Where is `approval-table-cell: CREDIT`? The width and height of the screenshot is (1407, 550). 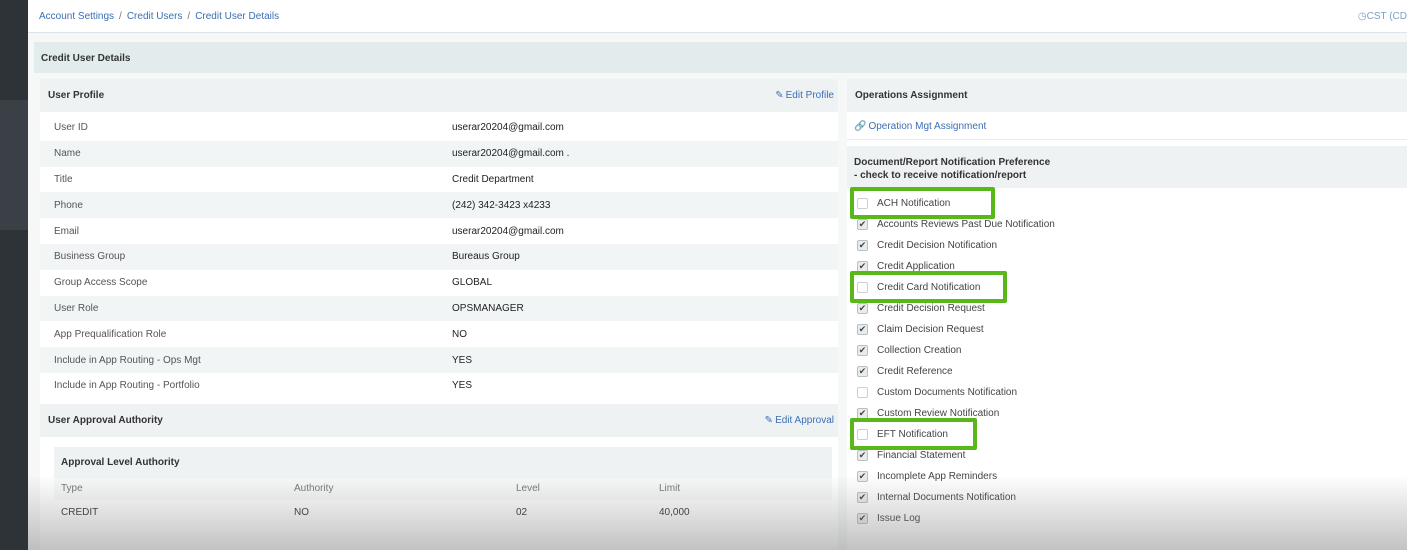 approval-table-cell: CREDIT is located at coordinates (80, 512).